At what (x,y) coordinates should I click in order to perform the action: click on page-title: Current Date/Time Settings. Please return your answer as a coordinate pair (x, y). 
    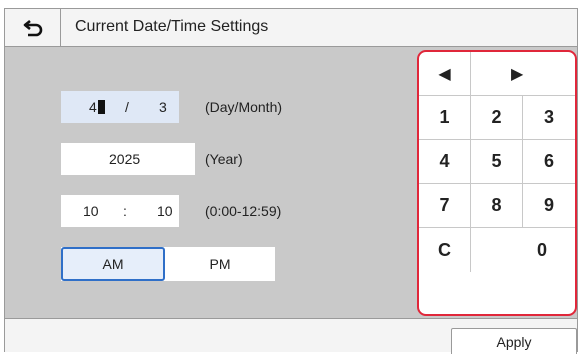
    Looking at the image, I should click on (172, 26).